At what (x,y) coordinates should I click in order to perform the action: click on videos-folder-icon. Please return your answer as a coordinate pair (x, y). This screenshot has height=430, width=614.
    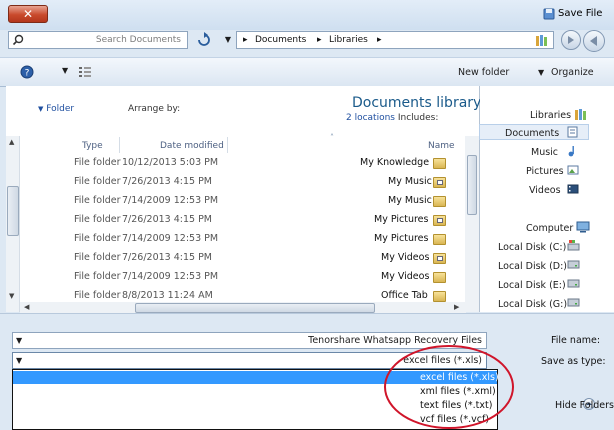
    Looking at the image, I should click on (439, 258).